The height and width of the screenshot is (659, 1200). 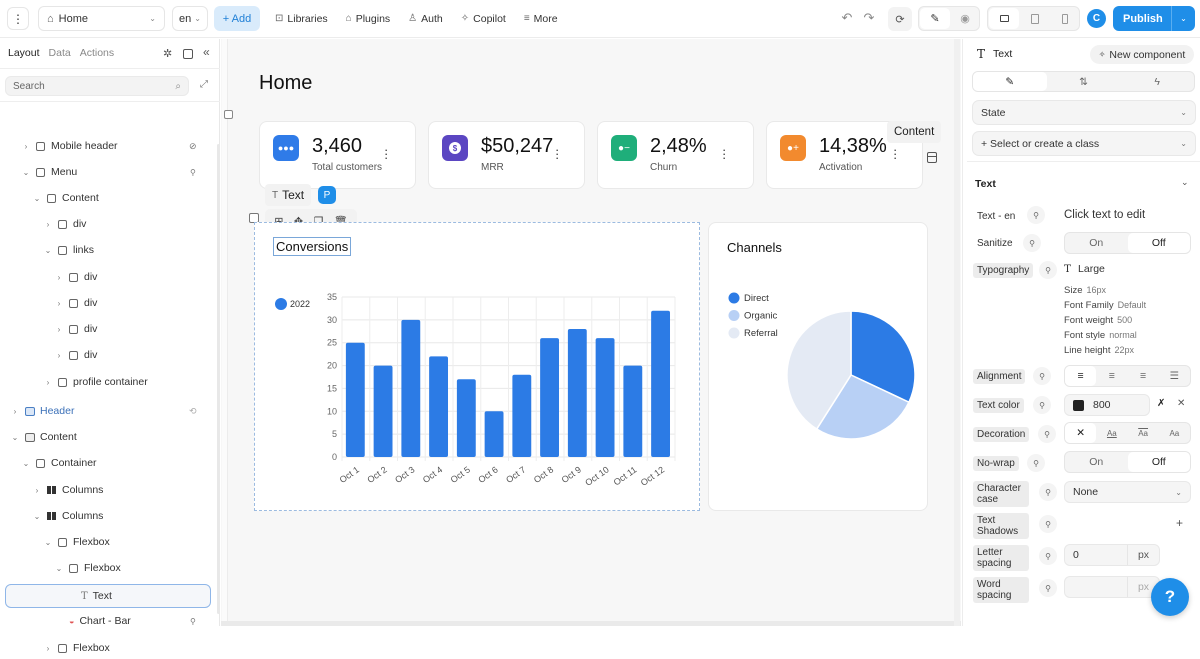 I want to click on unlink-icon: ✗, so click(x=1161, y=403).